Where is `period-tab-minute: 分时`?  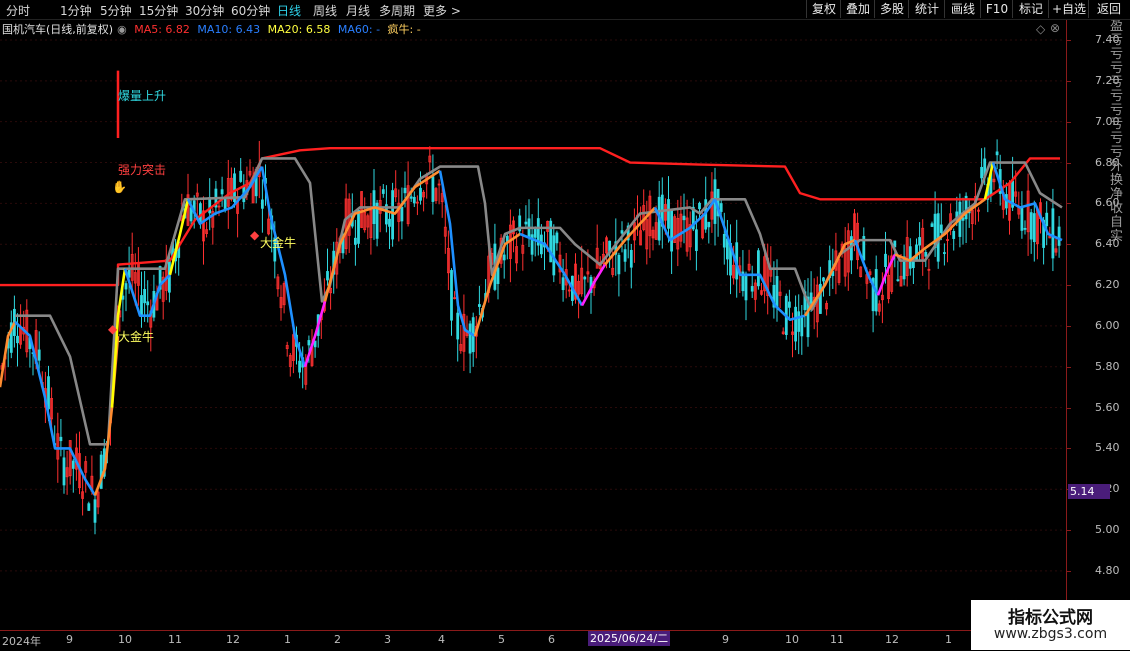
period-tab-minute: 分时 is located at coordinates (18, 10).